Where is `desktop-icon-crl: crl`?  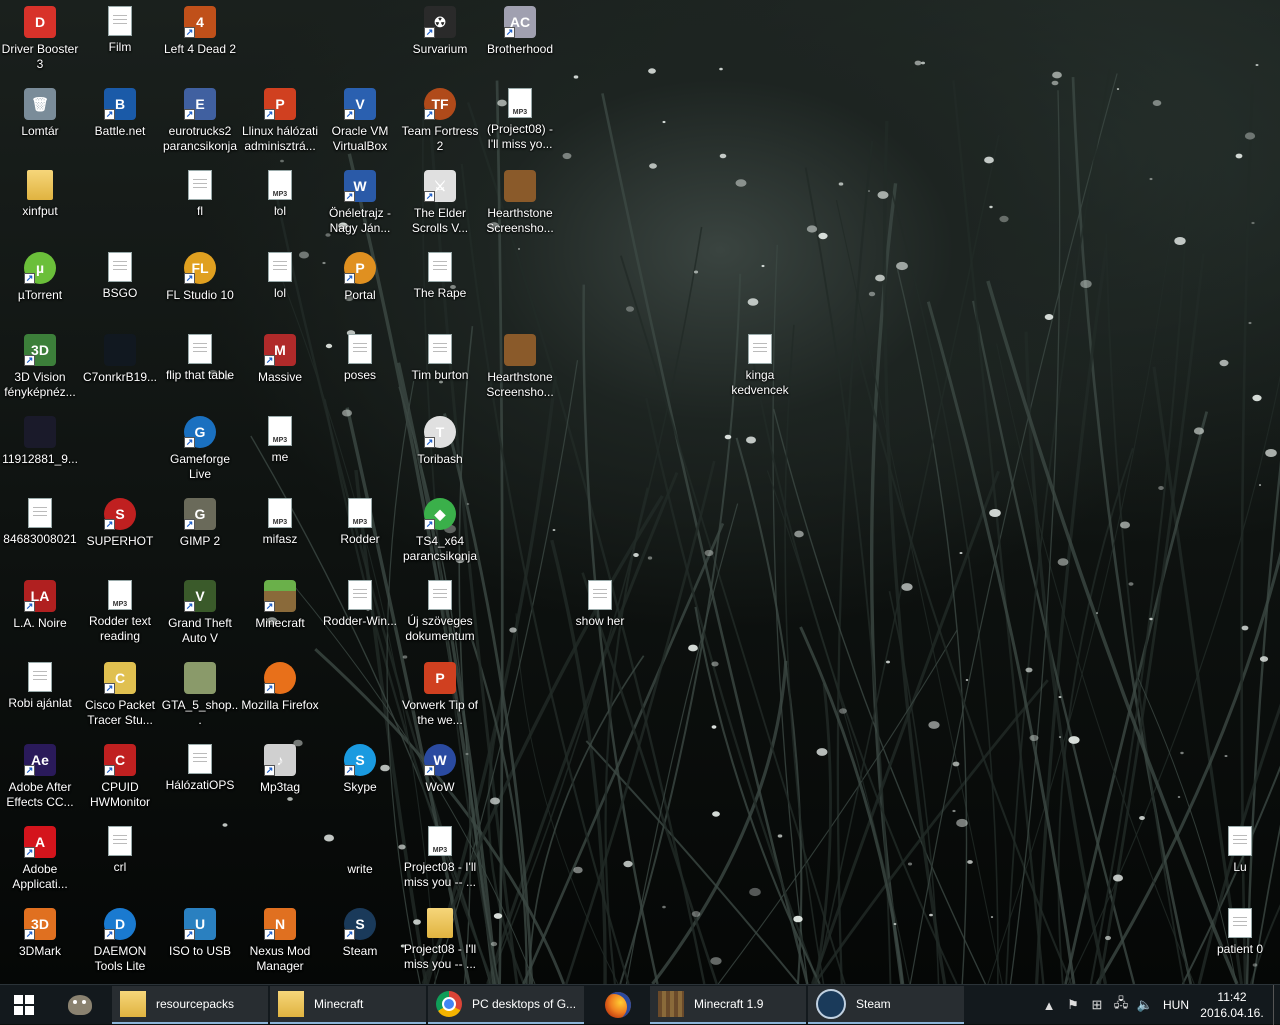 desktop-icon-crl: crl is located at coordinates (120, 860).